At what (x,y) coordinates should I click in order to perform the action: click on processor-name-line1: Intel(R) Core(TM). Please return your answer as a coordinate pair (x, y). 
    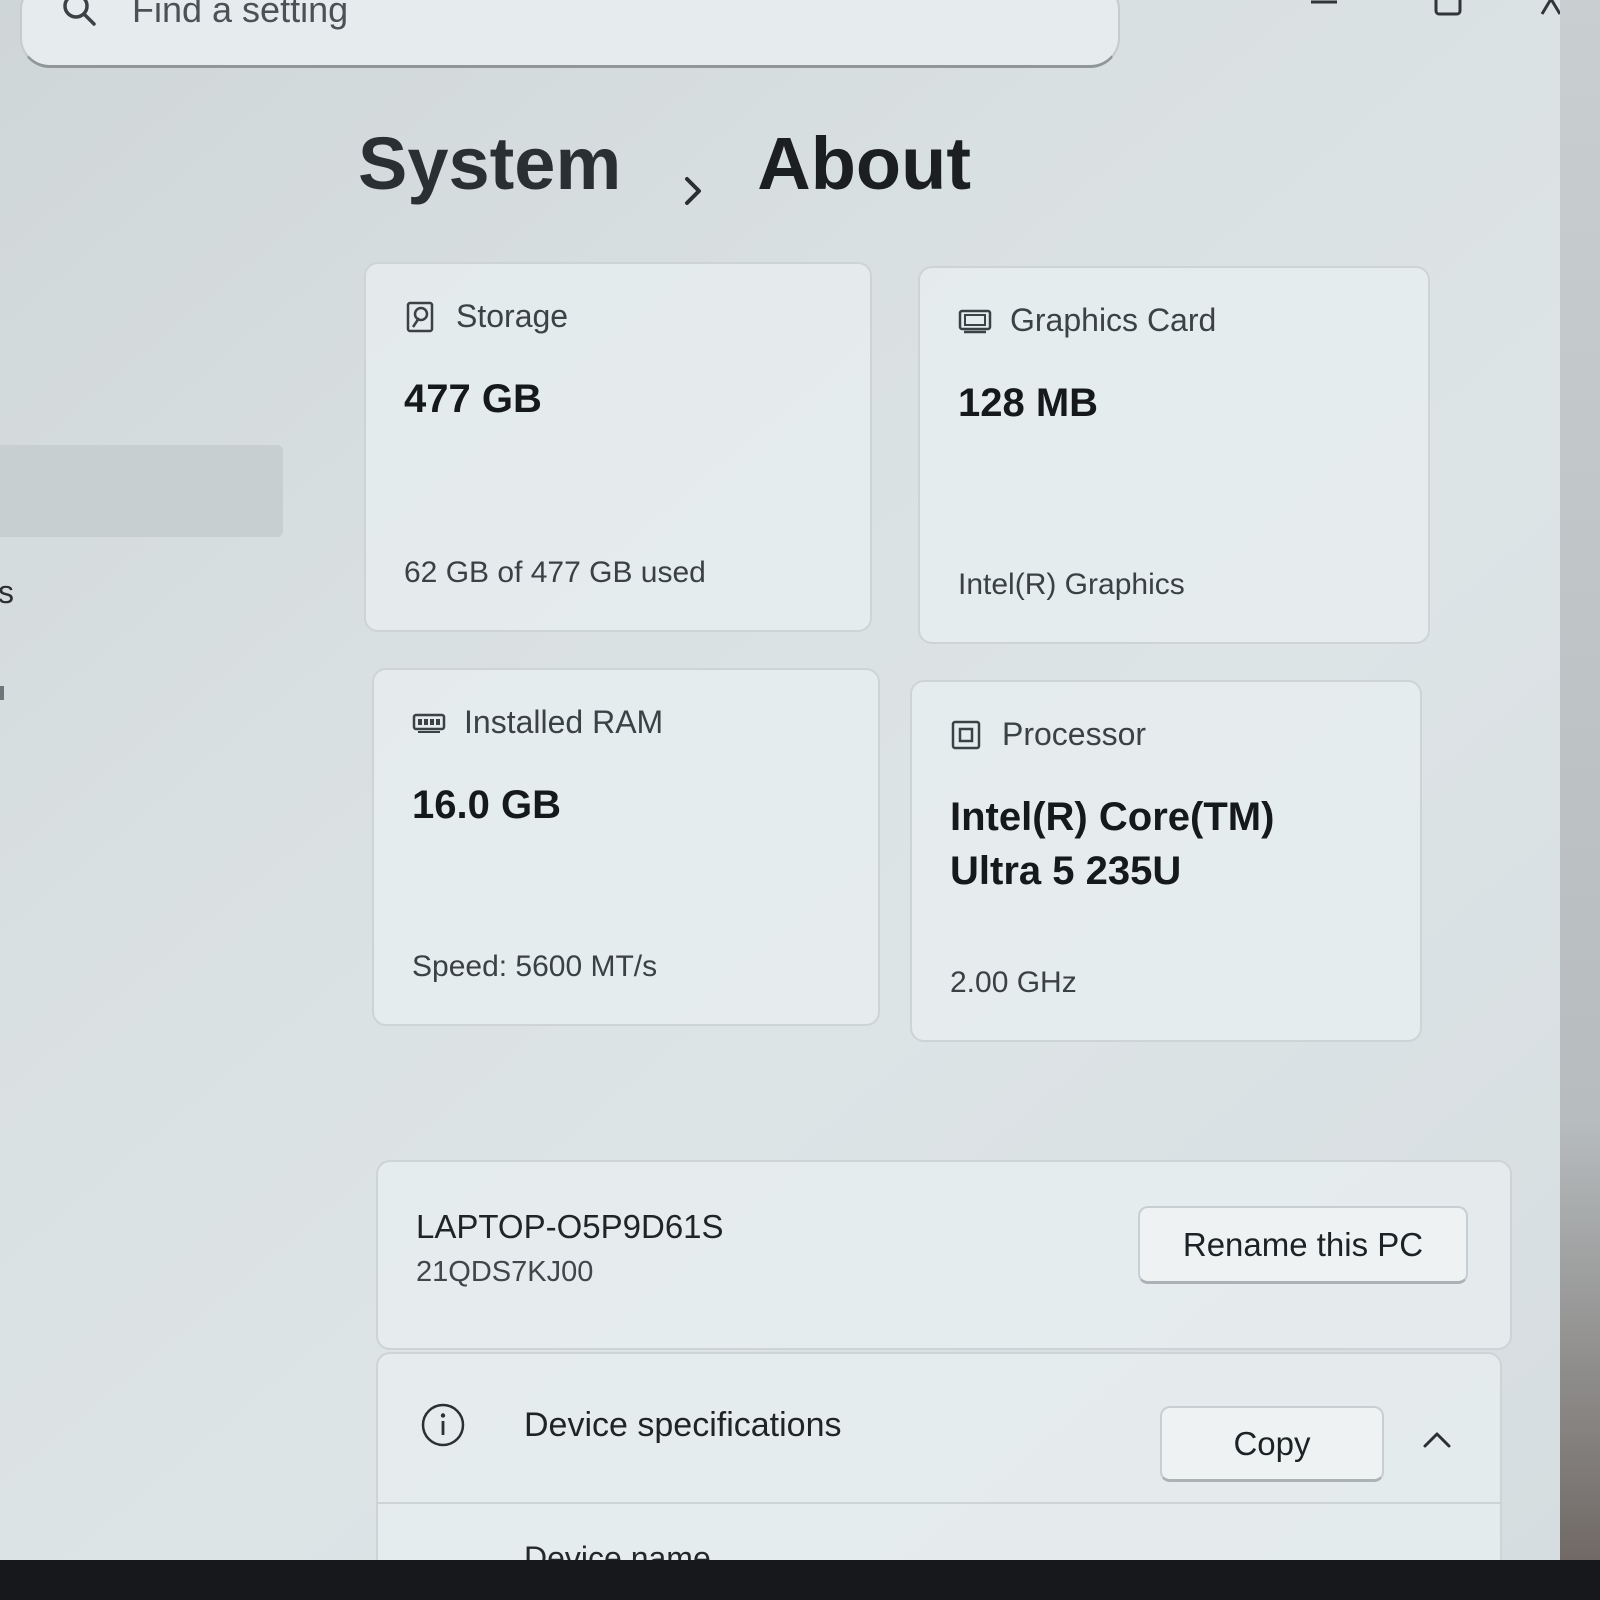
    Looking at the image, I should click on (1112, 817).